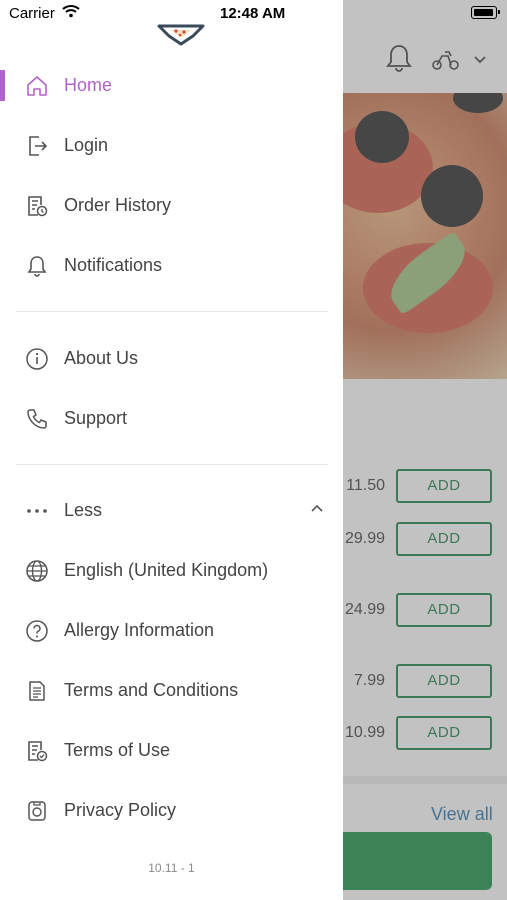  I want to click on brand-logo-icon, so click(181, 35).